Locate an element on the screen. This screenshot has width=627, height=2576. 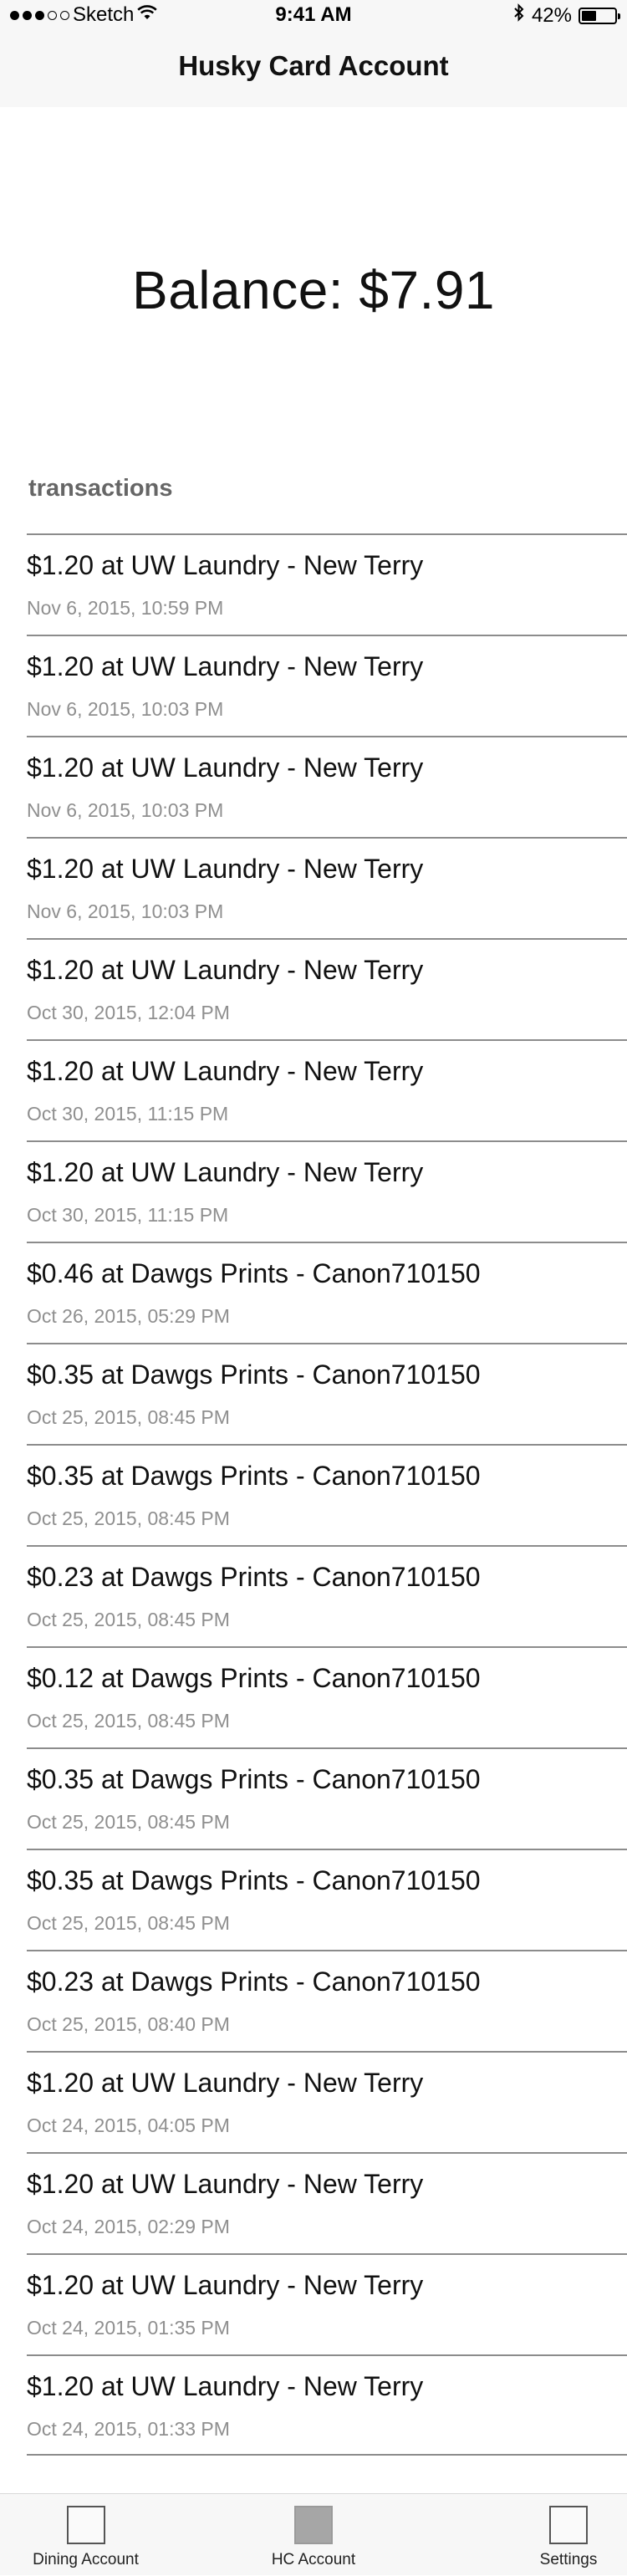
tab-bar: Dining Account HC Account Settings is located at coordinates (313, 2534).